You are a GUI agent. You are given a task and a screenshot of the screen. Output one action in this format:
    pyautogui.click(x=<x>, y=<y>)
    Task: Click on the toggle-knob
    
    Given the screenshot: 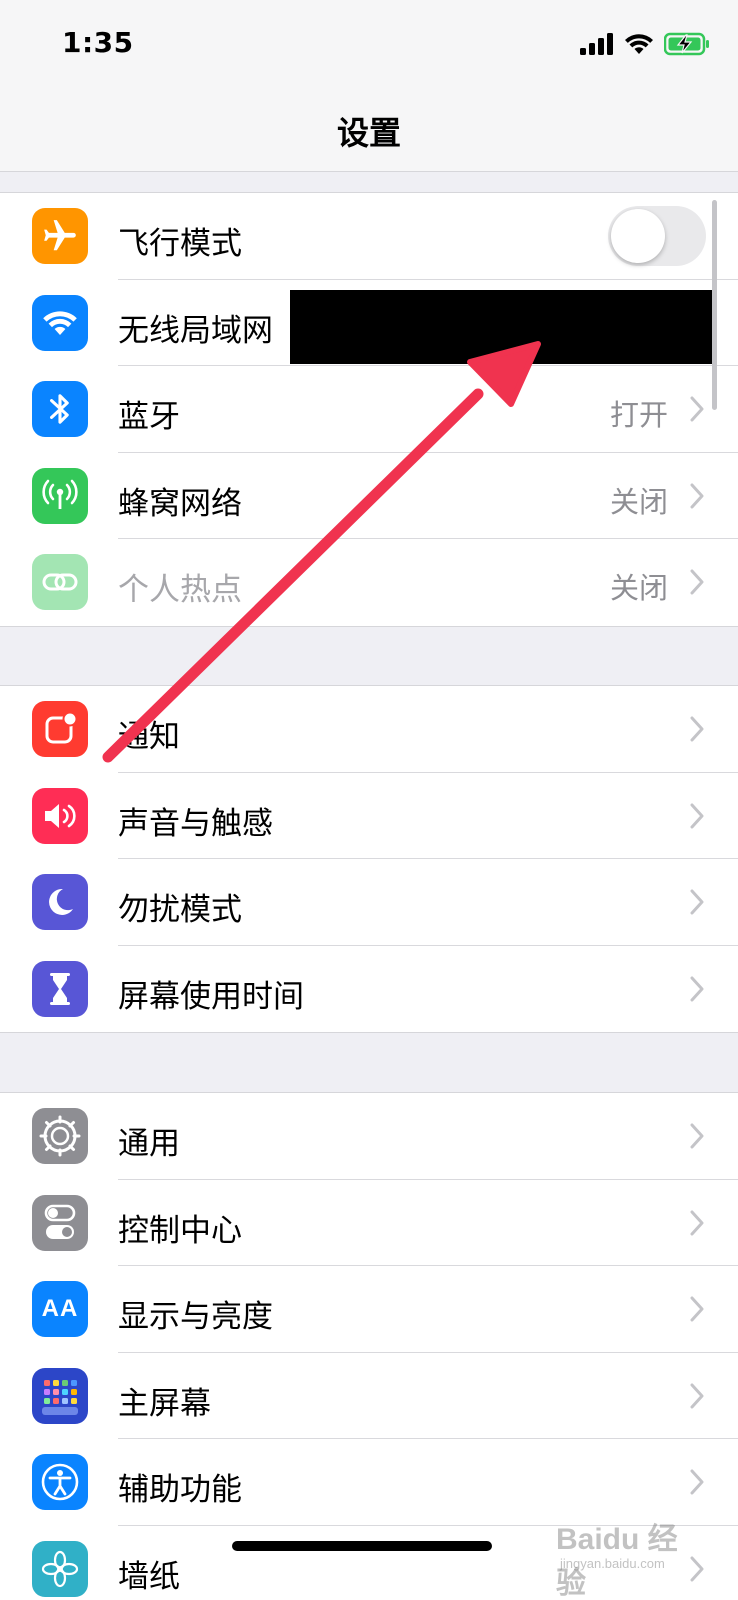 What is the action you would take?
    pyautogui.click(x=638, y=236)
    